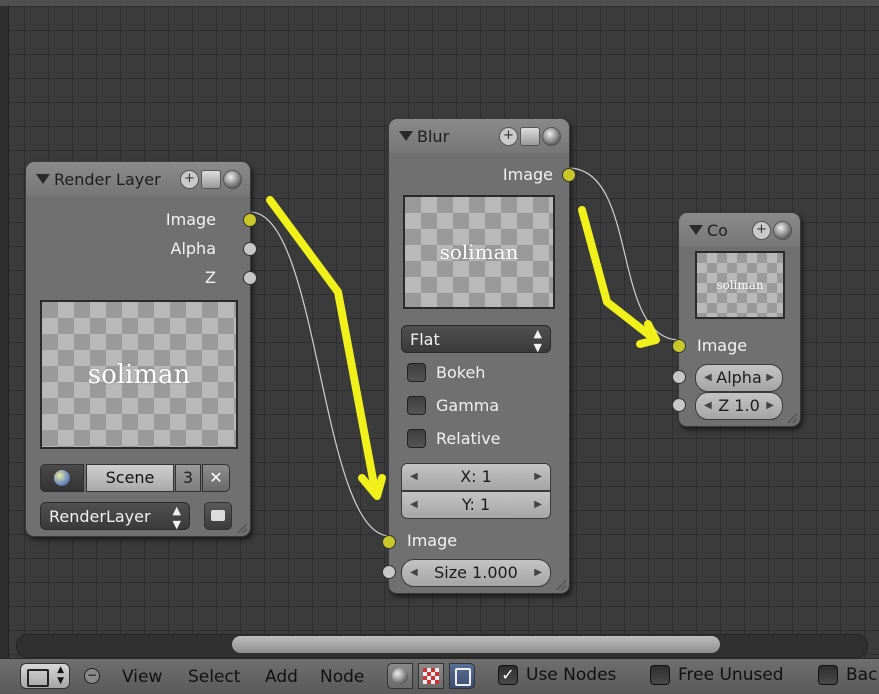  What do you see at coordinates (250, 249) in the screenshot?
I see `output-socket-alpha` at bounding box center [250, 249].